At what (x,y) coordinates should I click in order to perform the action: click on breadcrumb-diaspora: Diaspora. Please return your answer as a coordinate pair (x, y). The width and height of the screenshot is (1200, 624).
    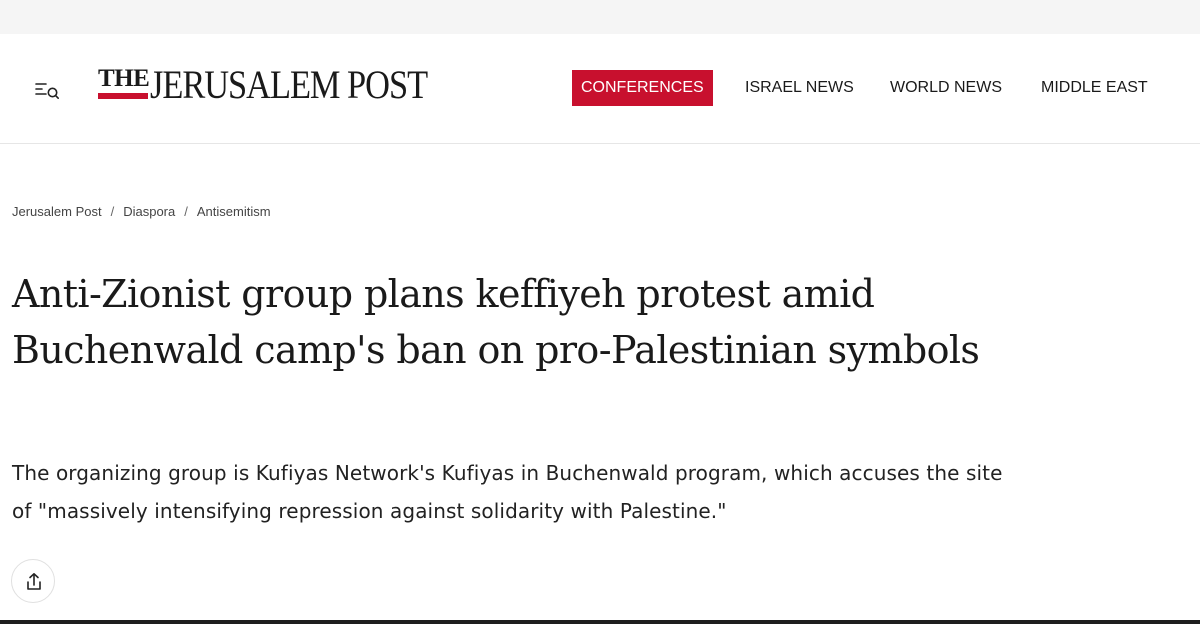
    Looking at the image, I should click on (149, 211).